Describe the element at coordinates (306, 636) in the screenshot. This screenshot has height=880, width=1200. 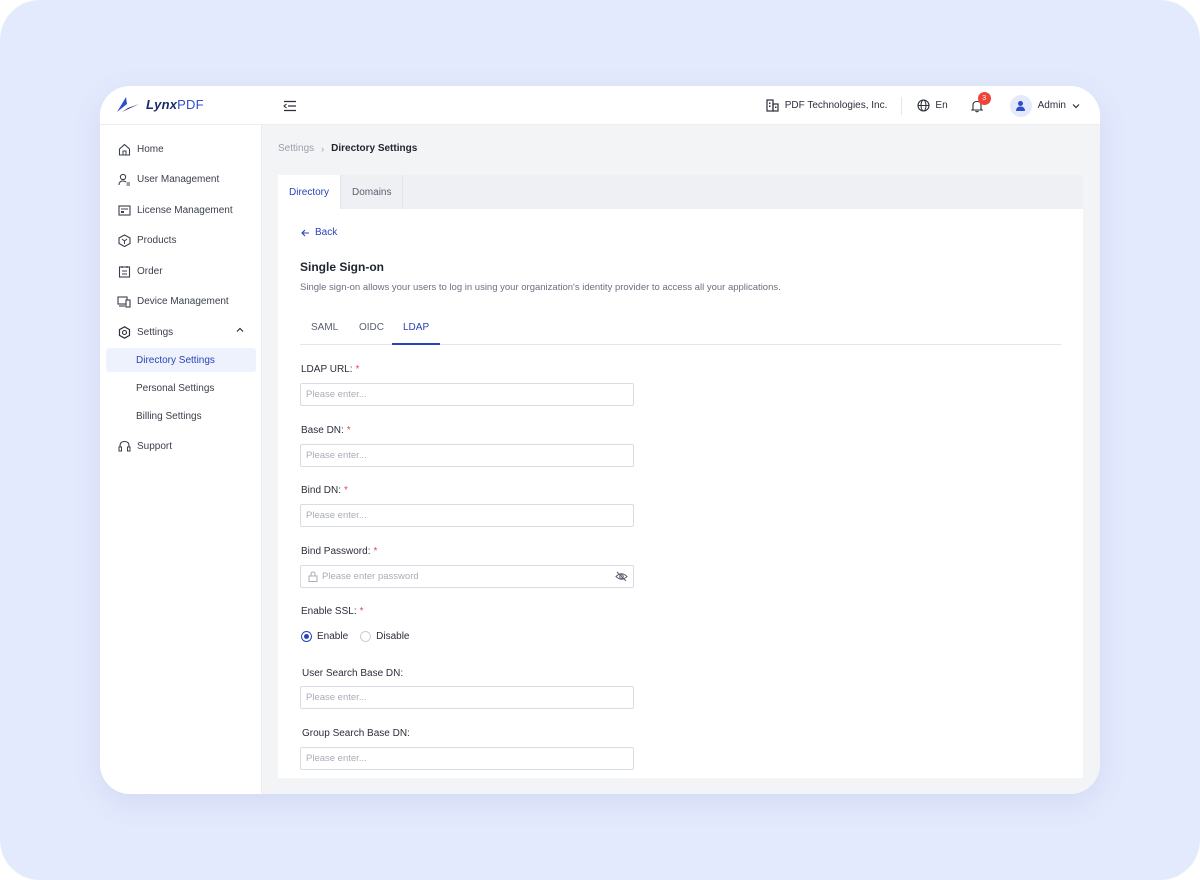
I see `radio-checked-icon` at that location.